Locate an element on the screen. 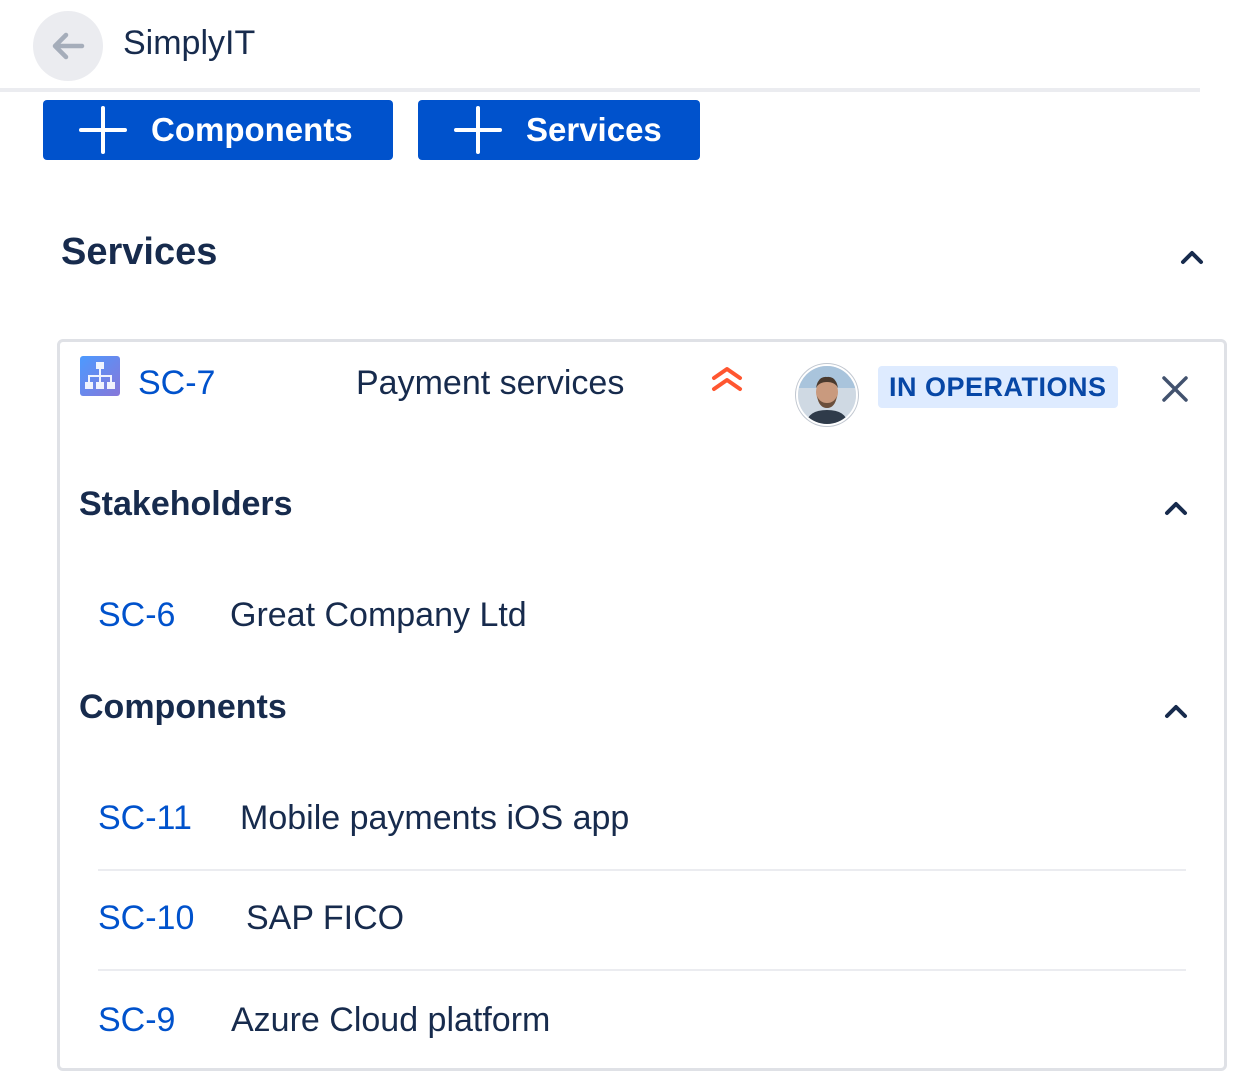  app-title: SimplyIT is located at coordinates (189, 43).